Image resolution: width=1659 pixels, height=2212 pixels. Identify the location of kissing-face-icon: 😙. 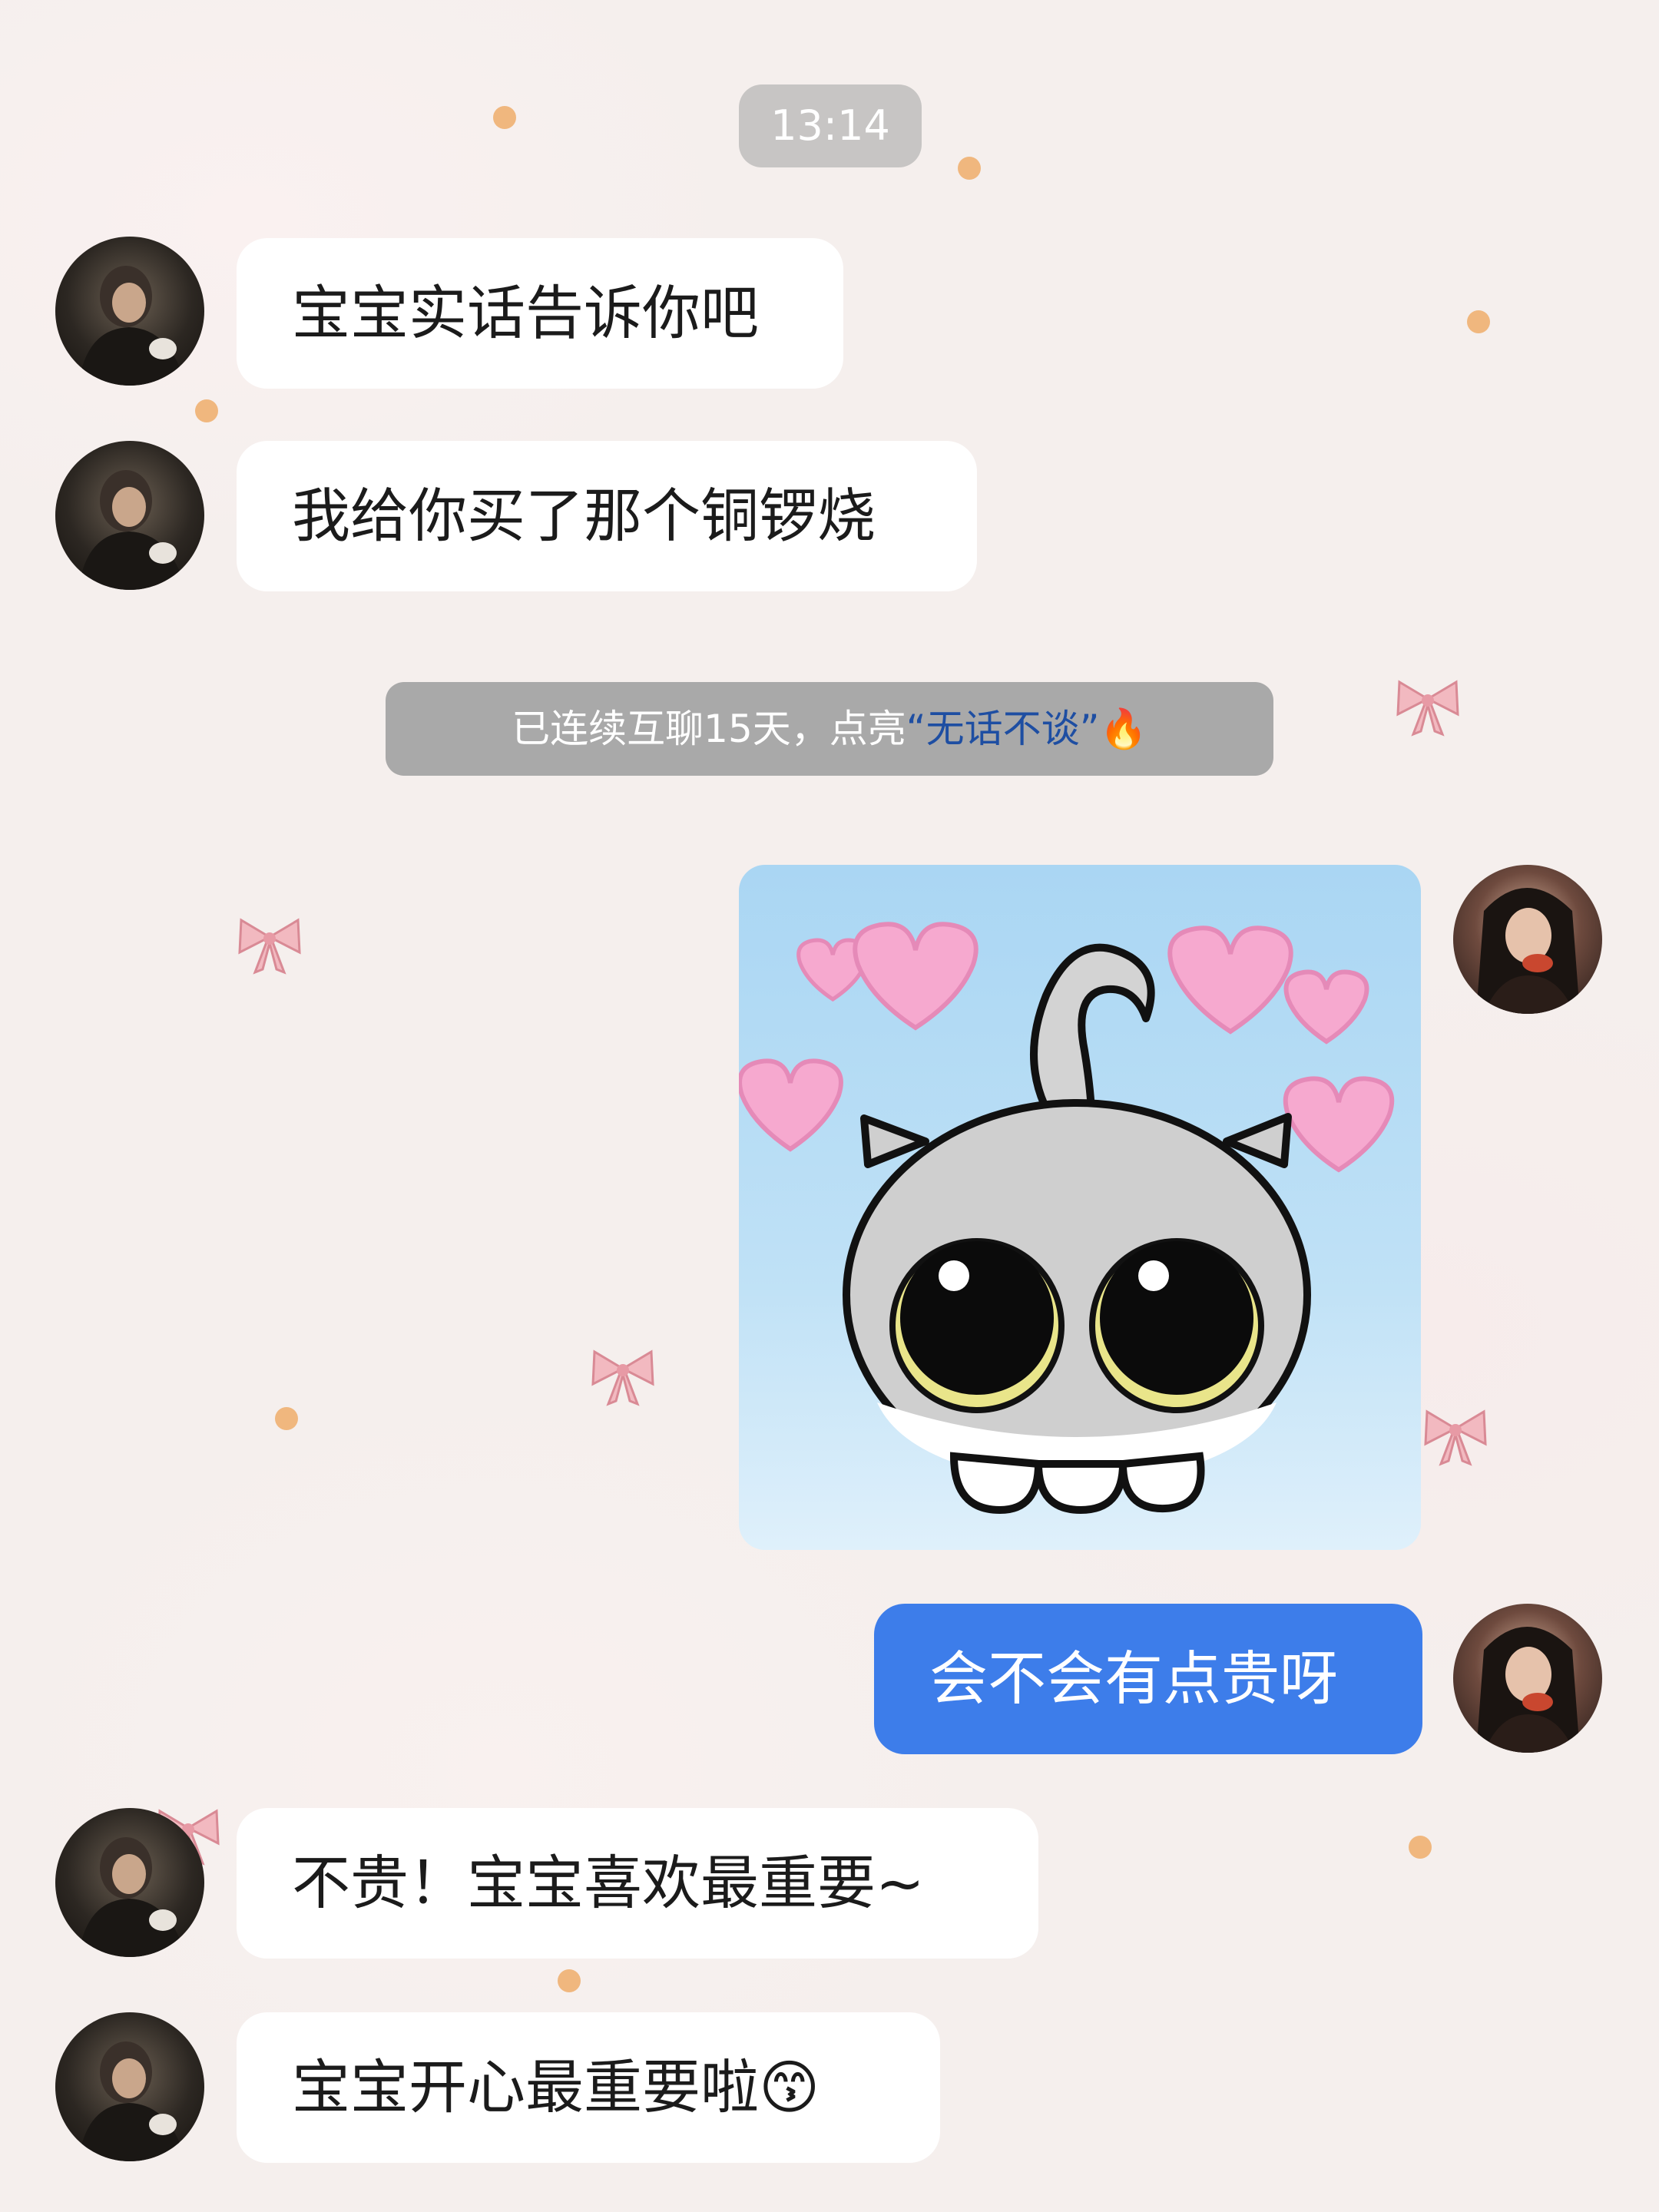
(789, 2087).